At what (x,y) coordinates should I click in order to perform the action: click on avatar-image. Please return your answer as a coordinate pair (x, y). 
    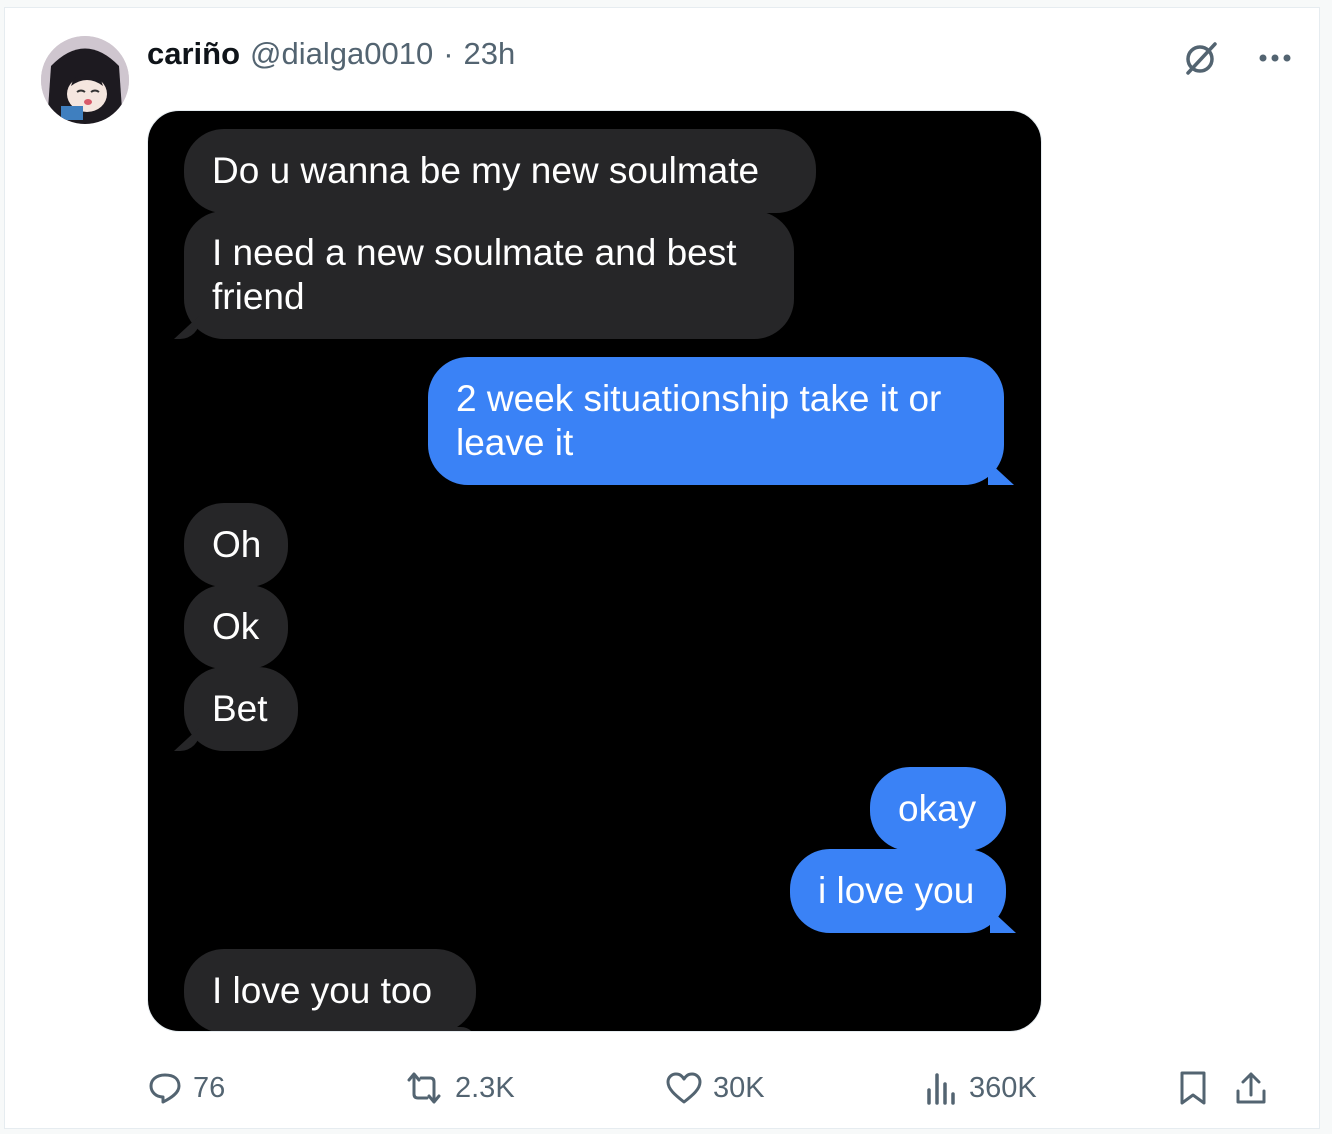
    Looking at the image, I should click on (85, 80).